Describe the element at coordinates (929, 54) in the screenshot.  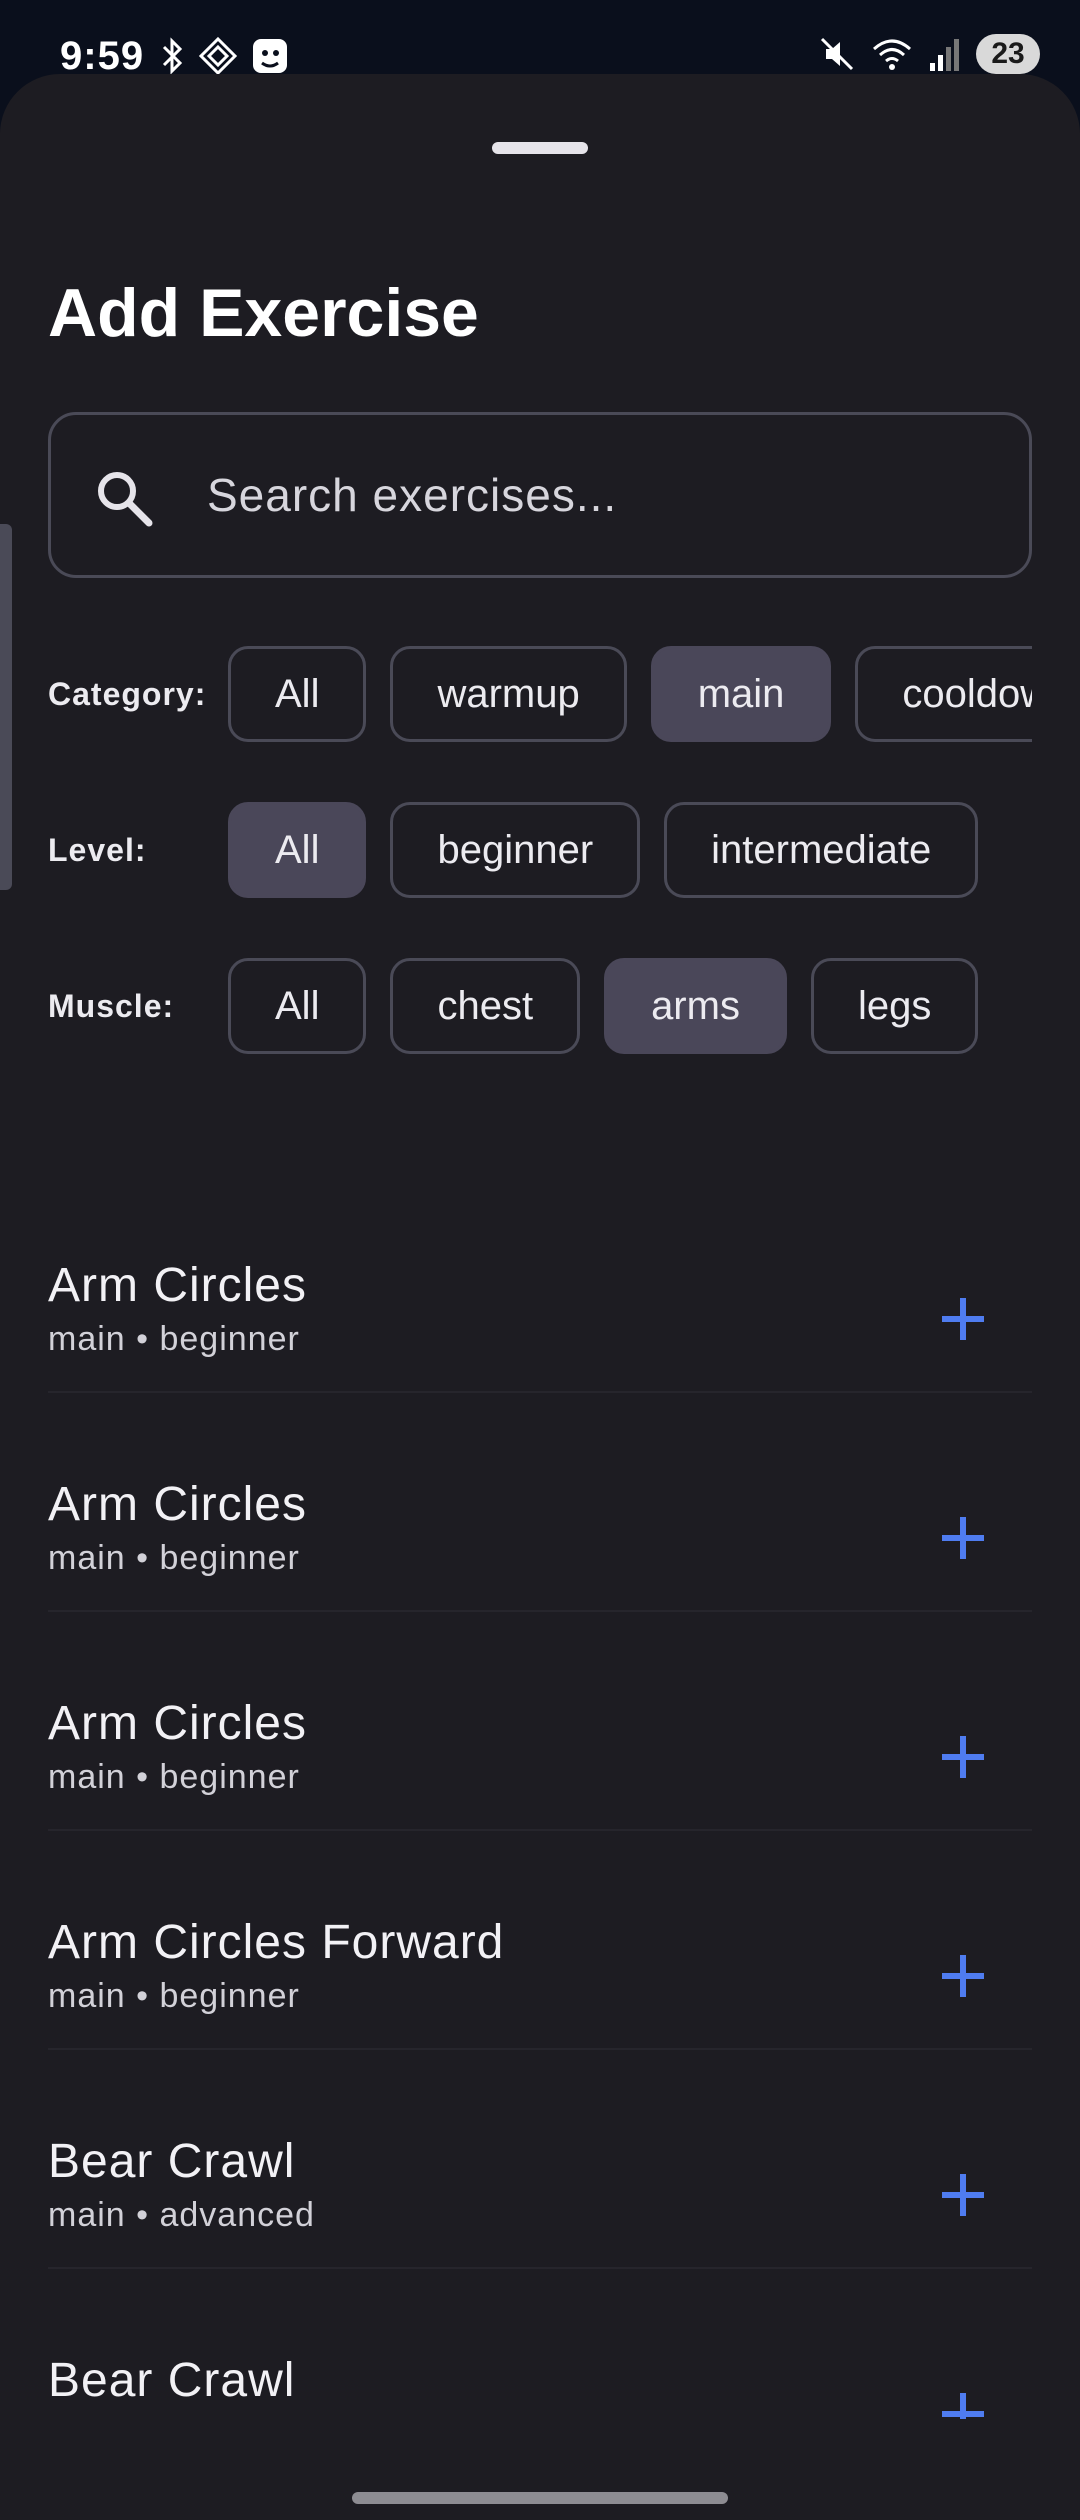
I see `status-right-icons: 23` at that location.